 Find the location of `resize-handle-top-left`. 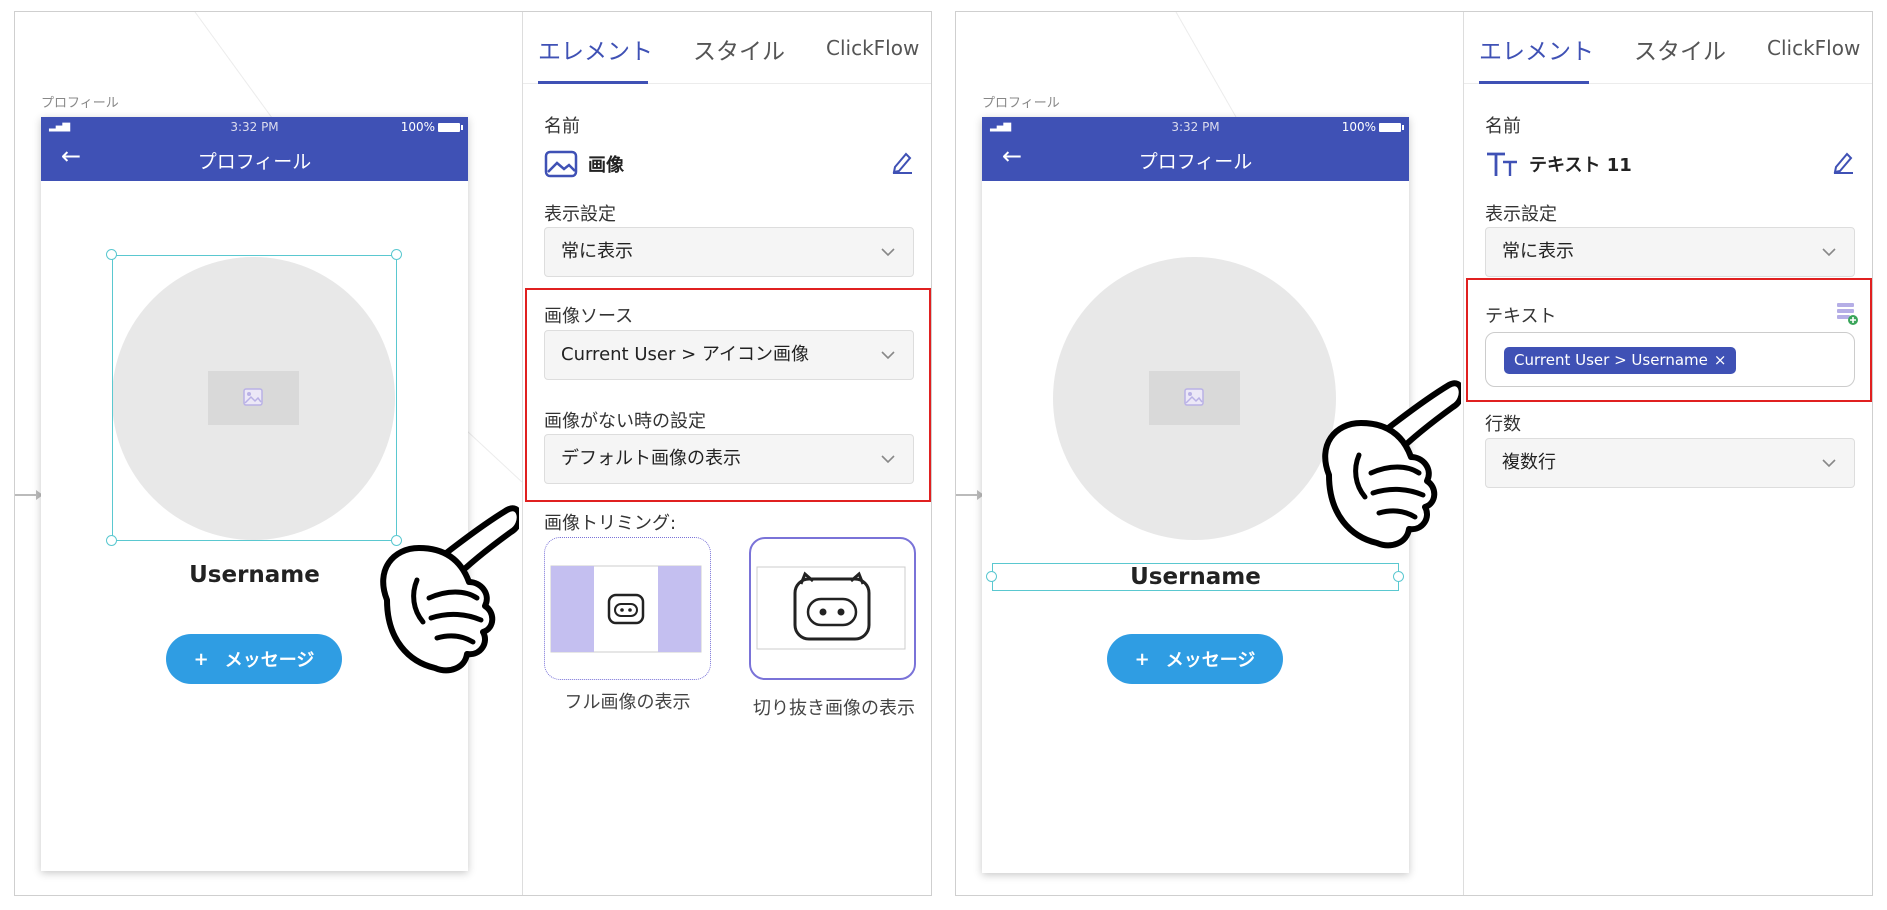

resize-handle-top-left is located at coordinates (111, 254).